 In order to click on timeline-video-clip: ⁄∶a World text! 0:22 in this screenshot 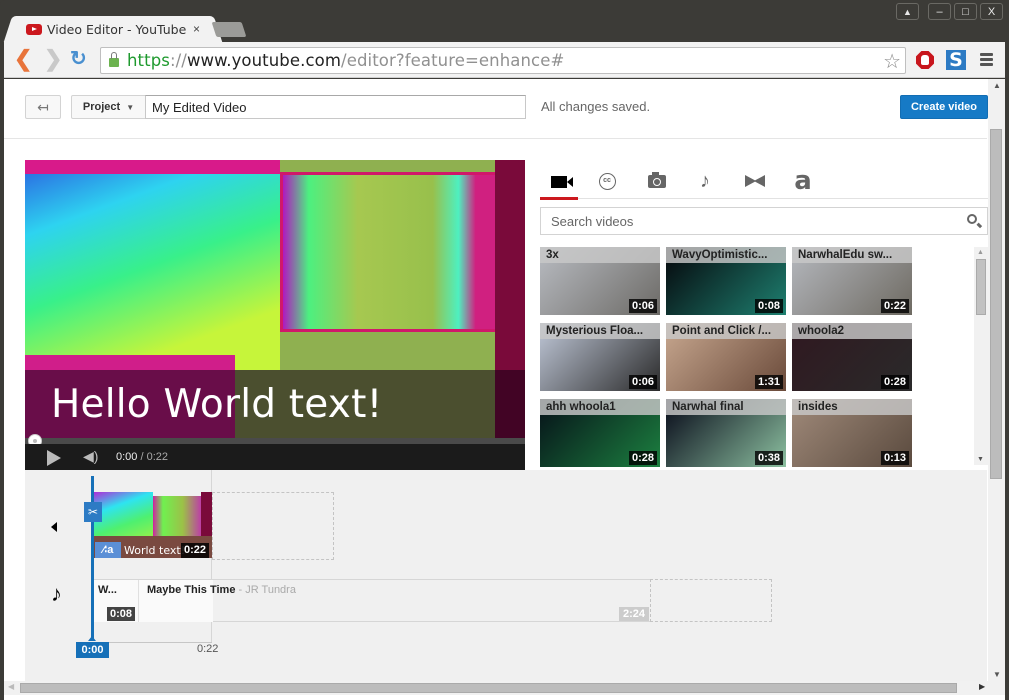, I will do `click(152, 525)`.